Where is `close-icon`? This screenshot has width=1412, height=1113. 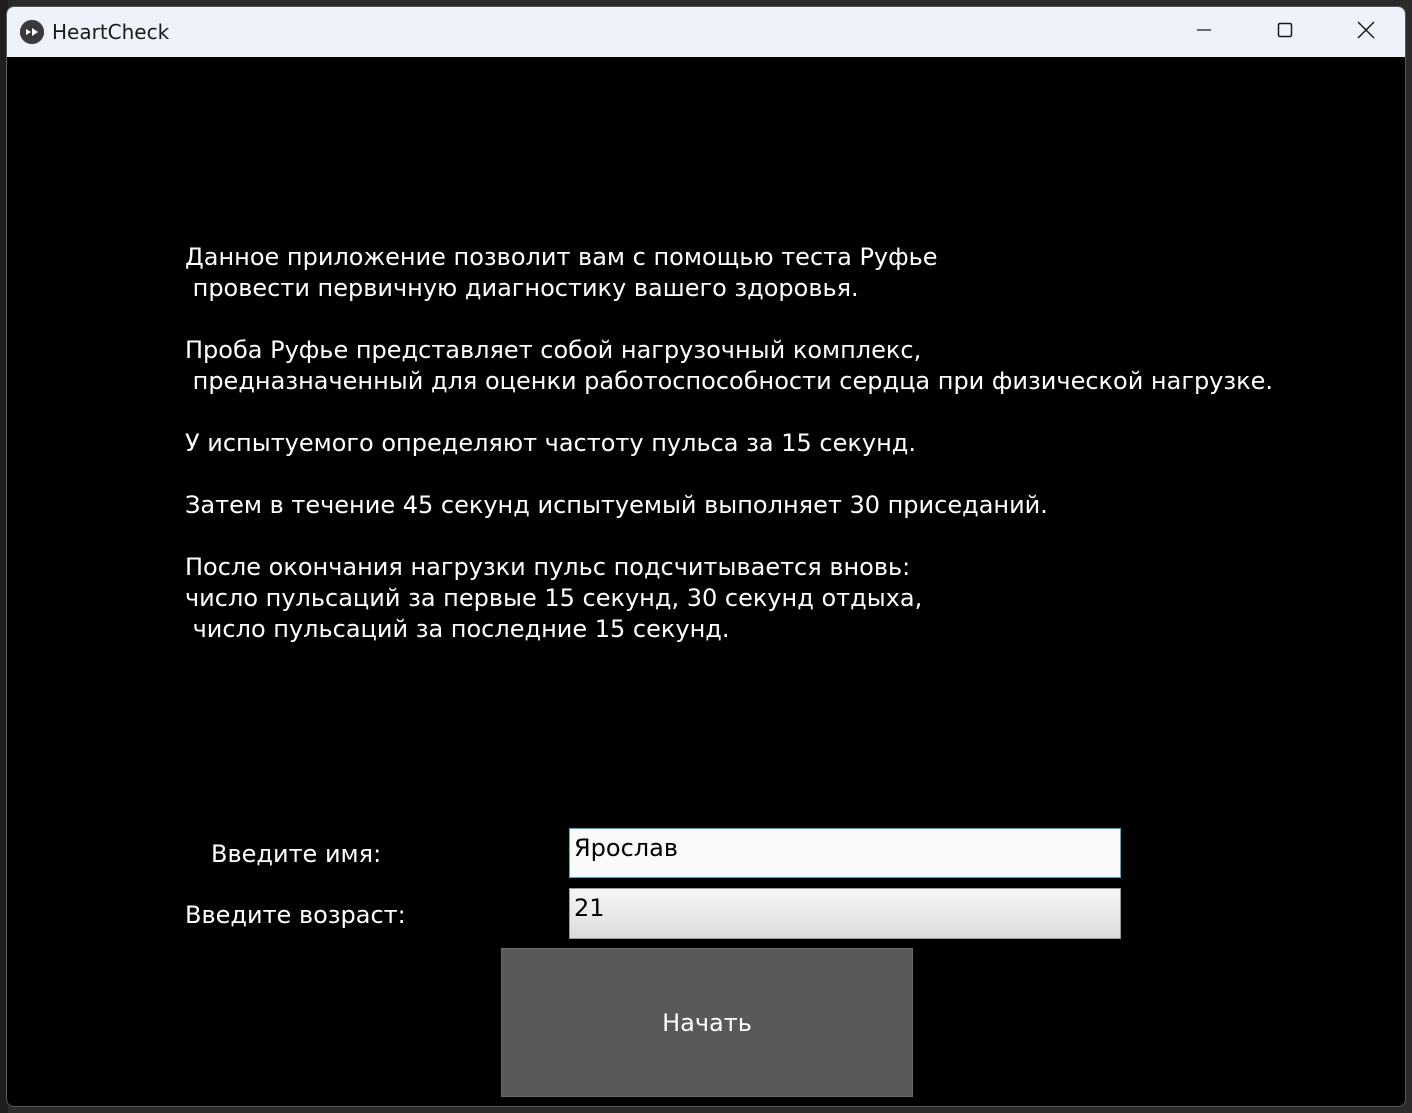 close-icon is located at coordinates (1366, 32).